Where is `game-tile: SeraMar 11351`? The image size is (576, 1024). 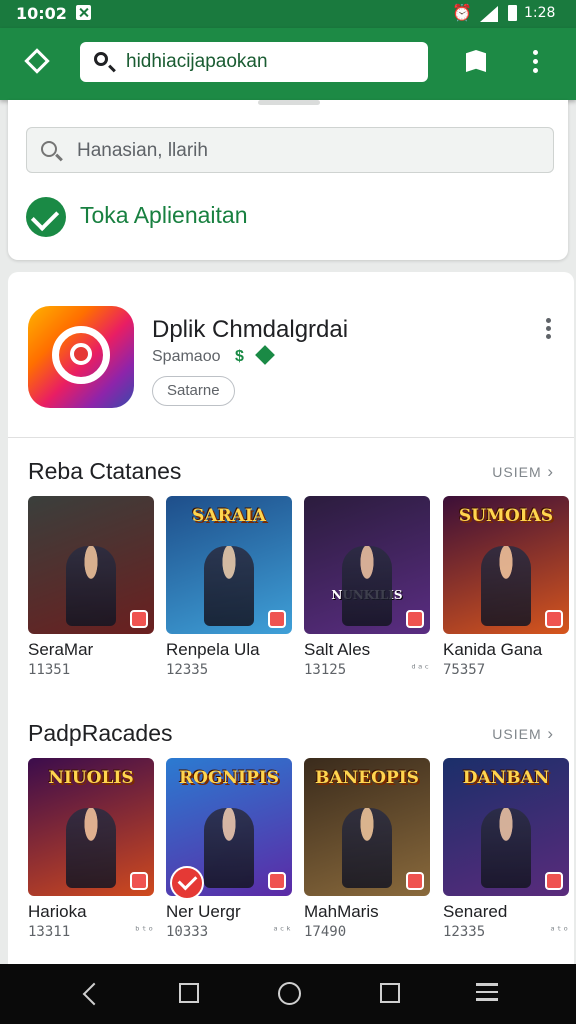
game-tile: SeraMar 11351 is located at coordinates (91, 587).